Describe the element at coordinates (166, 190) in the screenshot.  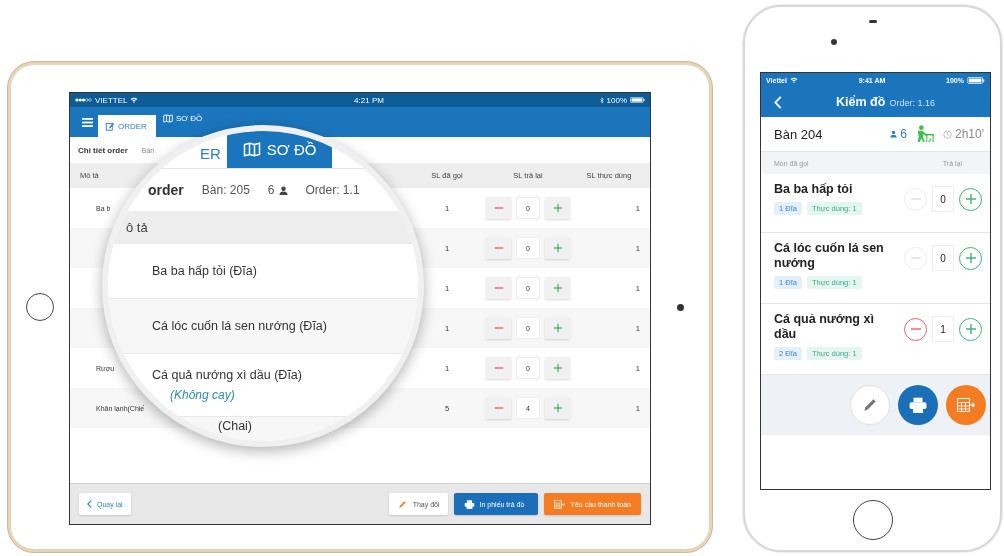
I see `page-heading: order` at that location.